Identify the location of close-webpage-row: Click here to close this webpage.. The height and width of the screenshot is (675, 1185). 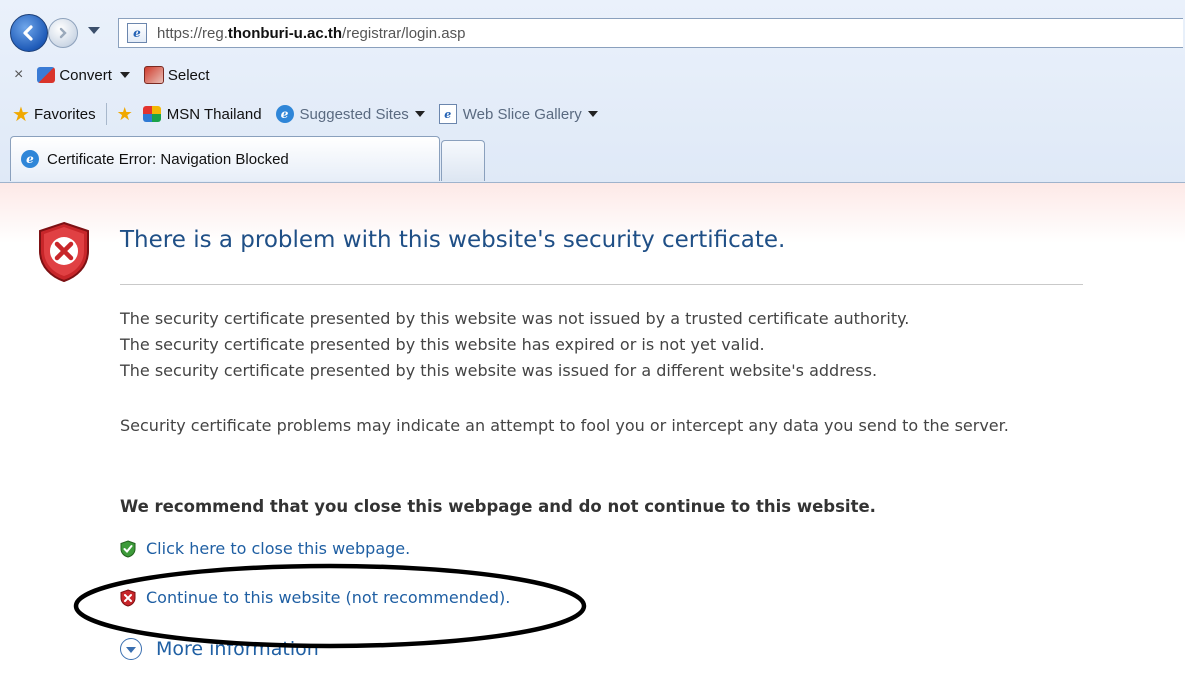
(265, 548).